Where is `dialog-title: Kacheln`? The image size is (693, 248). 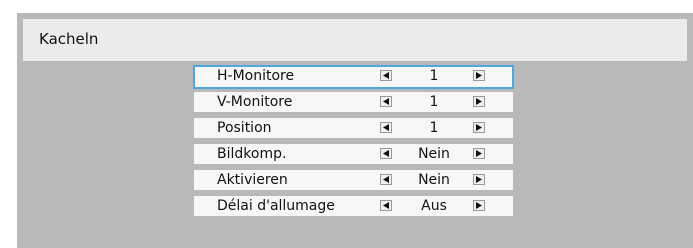
dialog-title: Kacheln is located at coordinates (69, 39).